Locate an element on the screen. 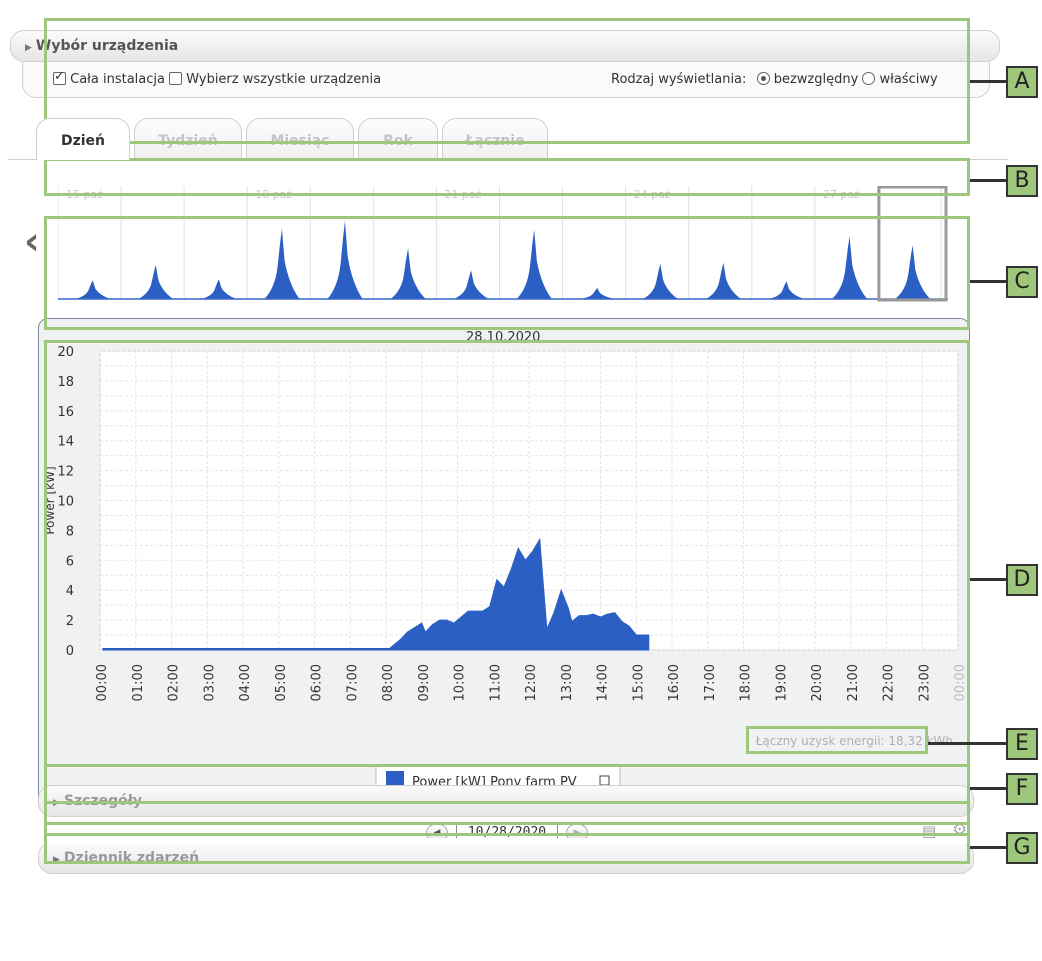  callout-c: C is located at coordinates (1022, 282).